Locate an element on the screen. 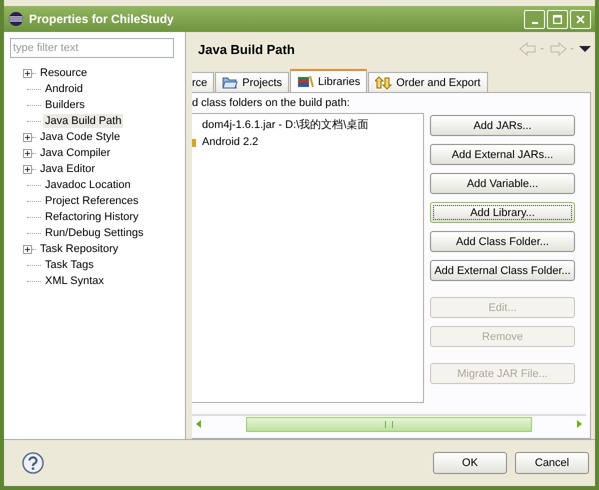  cancel-button: Cancel is located at coordinates (552, 463).